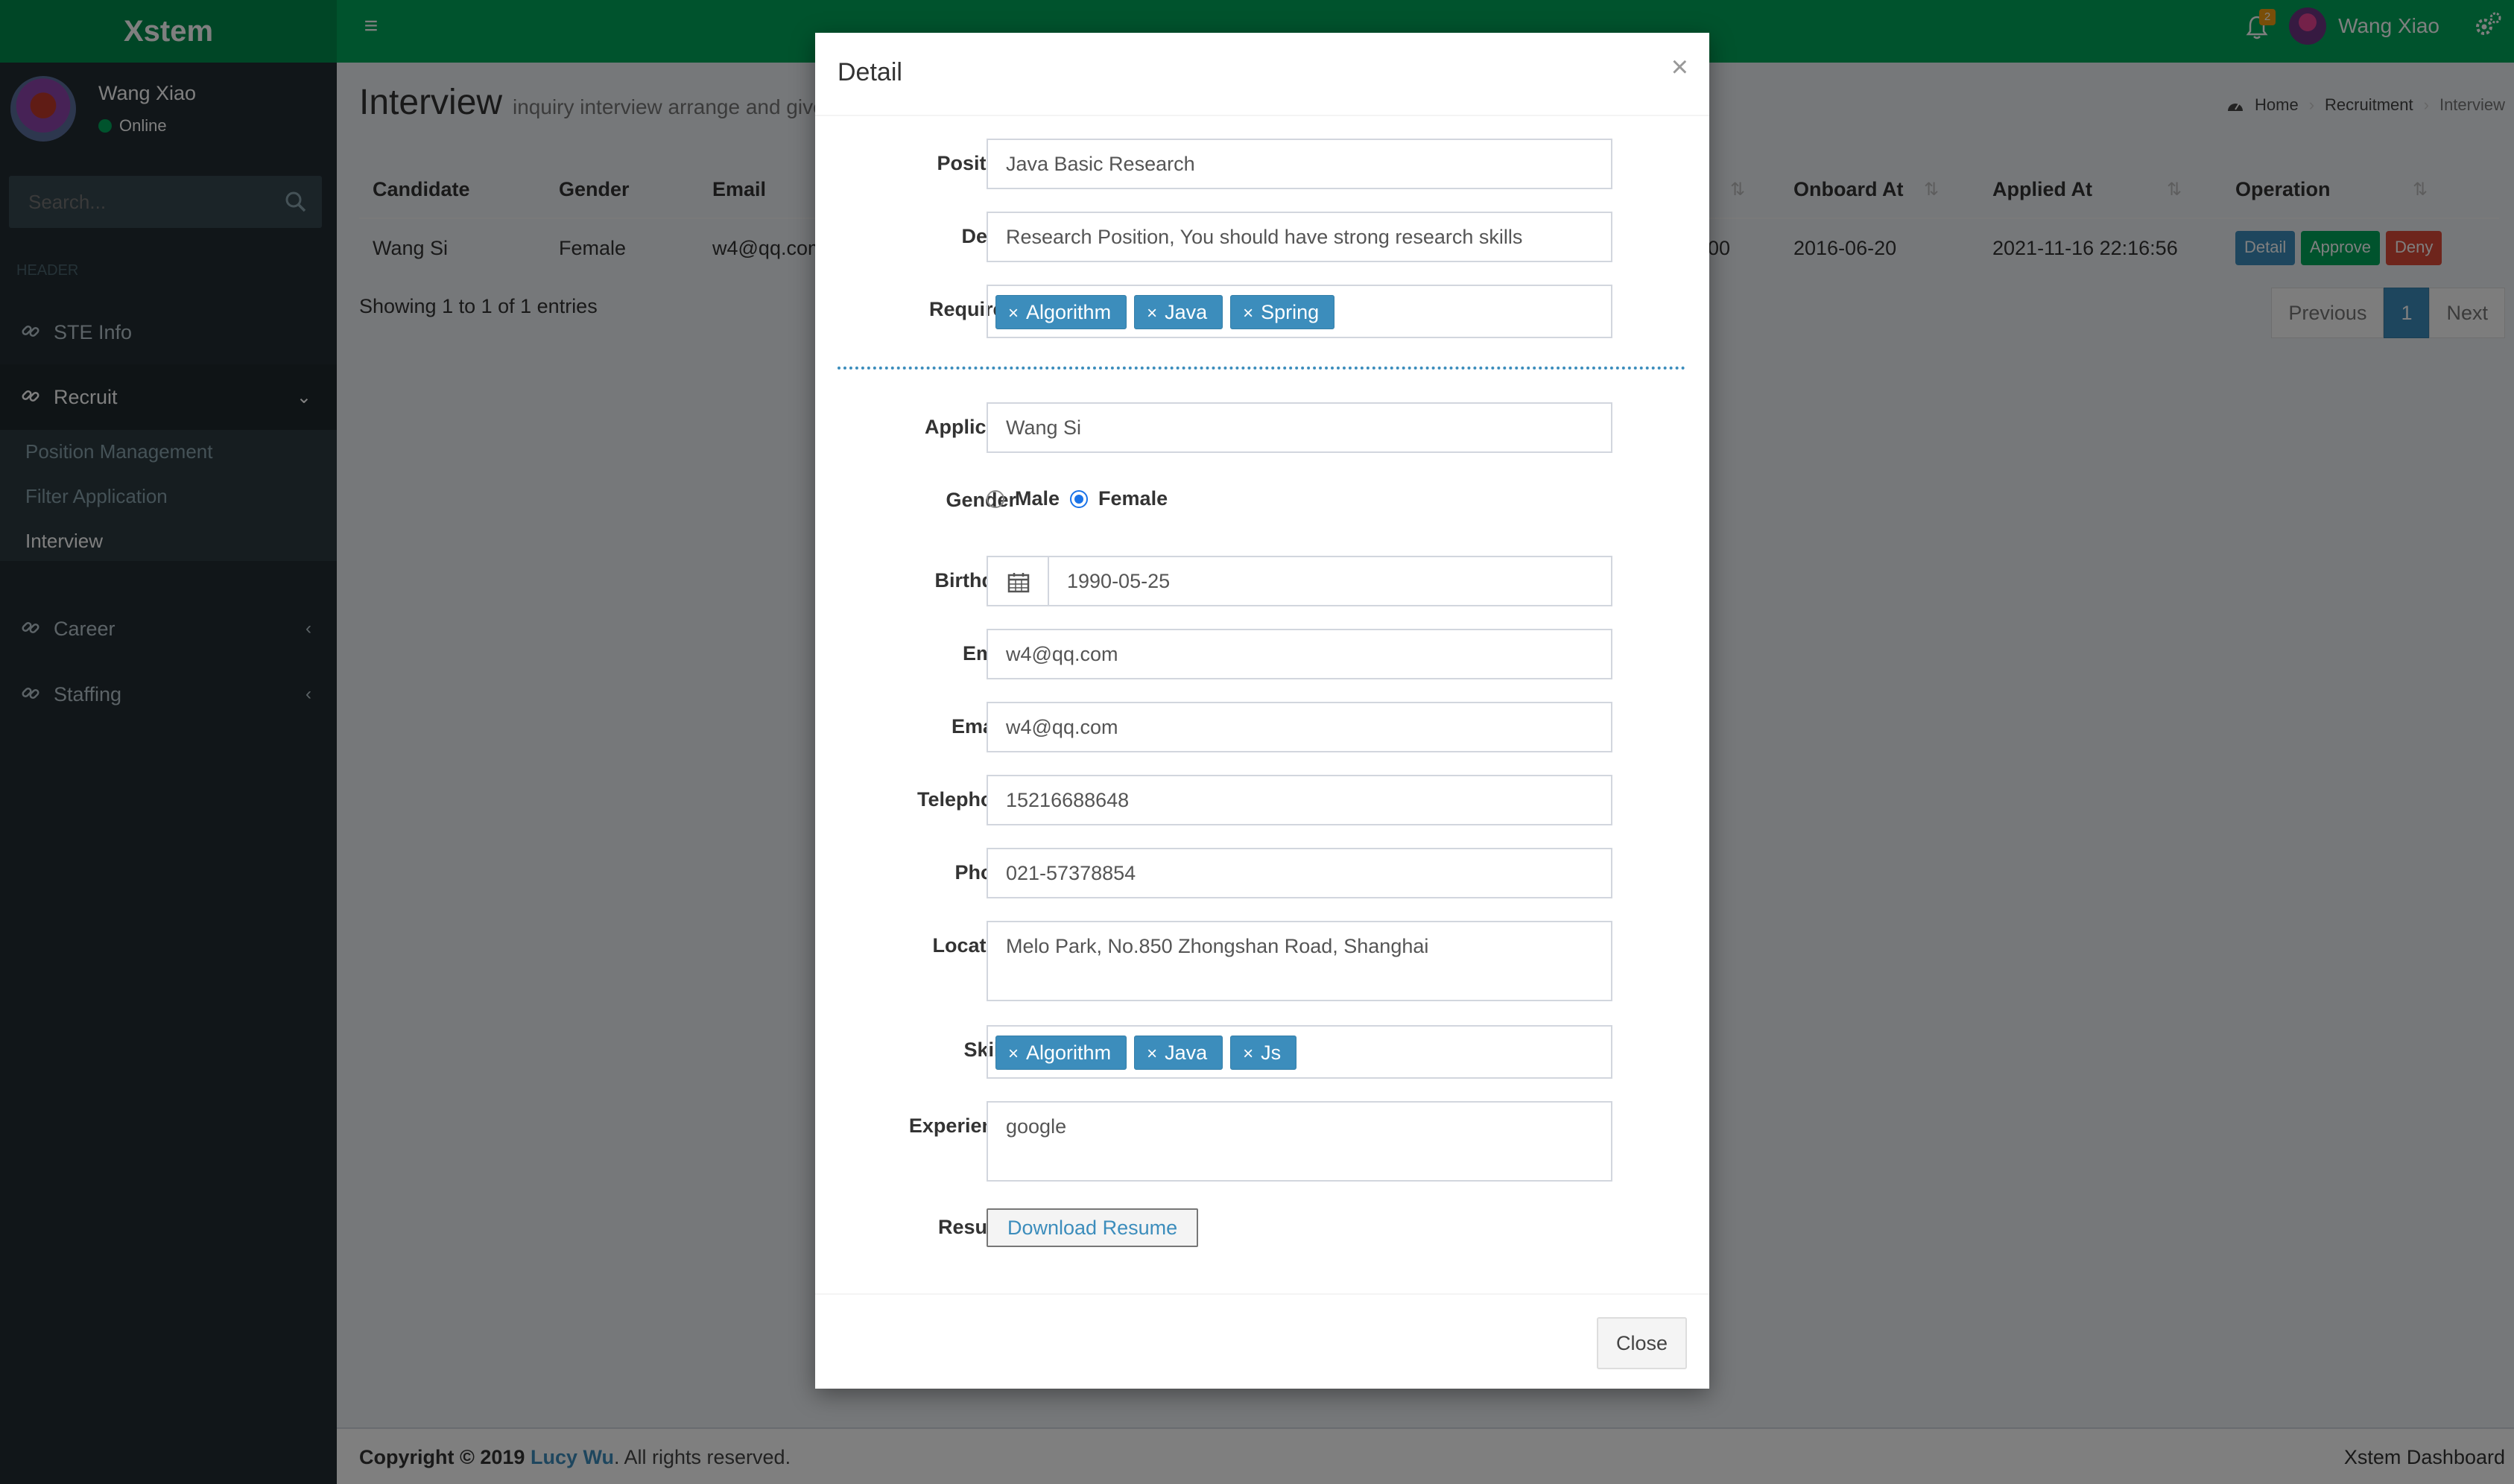 The height and width of the screenshot is (1484, 2514). I want to click on birthday-field: 1990-05-25, so click(1330, 581).